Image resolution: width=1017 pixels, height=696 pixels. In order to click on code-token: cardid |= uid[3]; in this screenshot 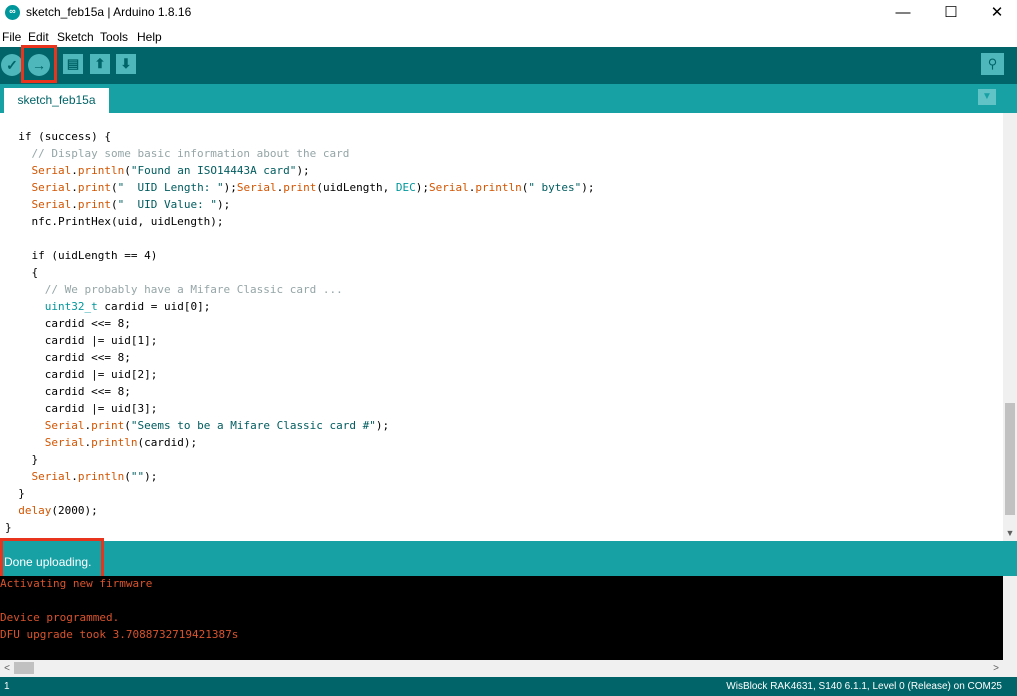, I will do `click(81, 408)`.